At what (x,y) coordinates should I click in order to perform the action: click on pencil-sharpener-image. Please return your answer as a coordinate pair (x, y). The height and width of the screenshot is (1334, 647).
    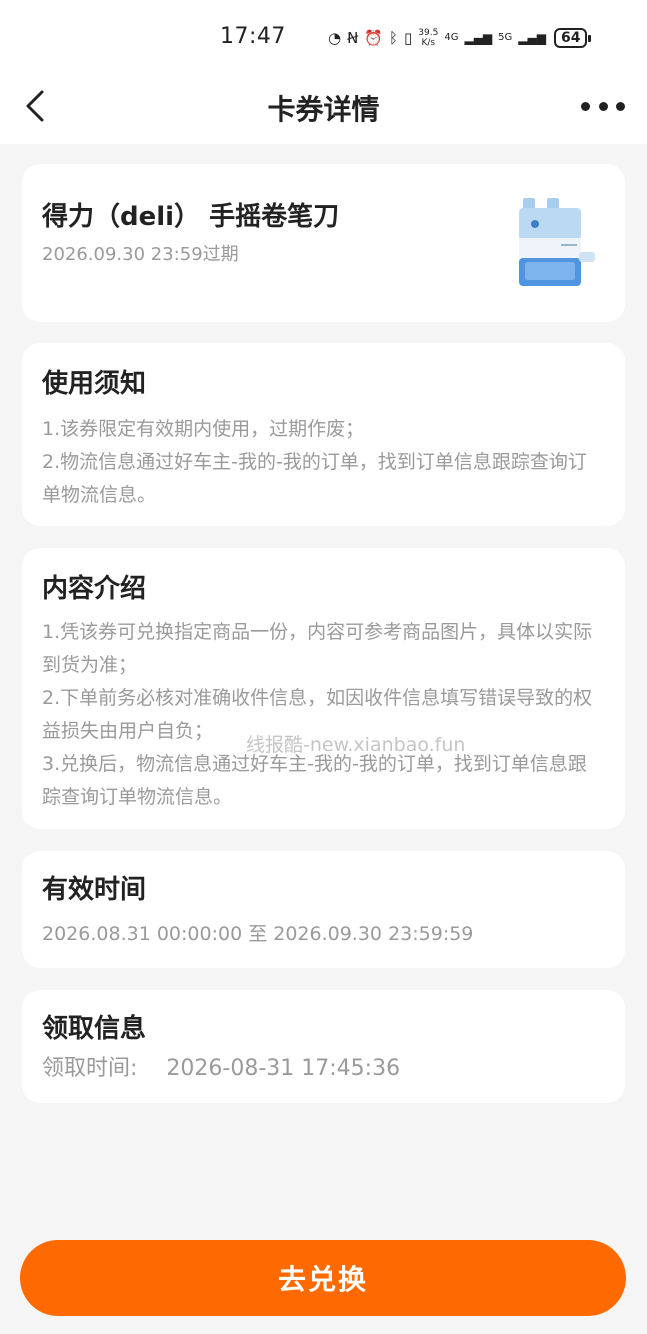
    Looking at the image, I should click on (557, 242).